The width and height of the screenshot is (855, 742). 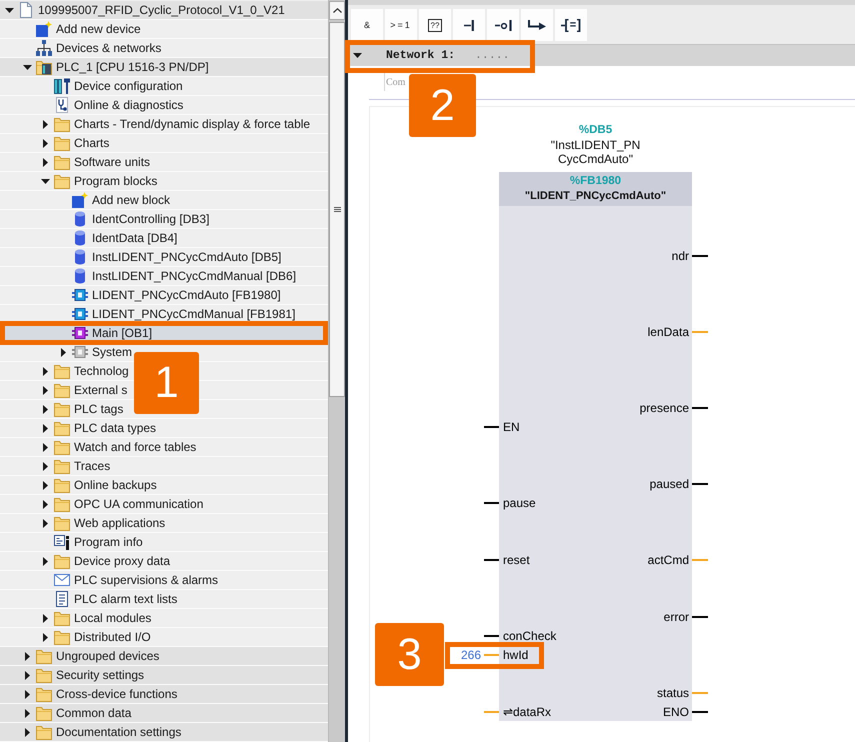 I want to click on operand-value: 266, so click(x=470, y=654).